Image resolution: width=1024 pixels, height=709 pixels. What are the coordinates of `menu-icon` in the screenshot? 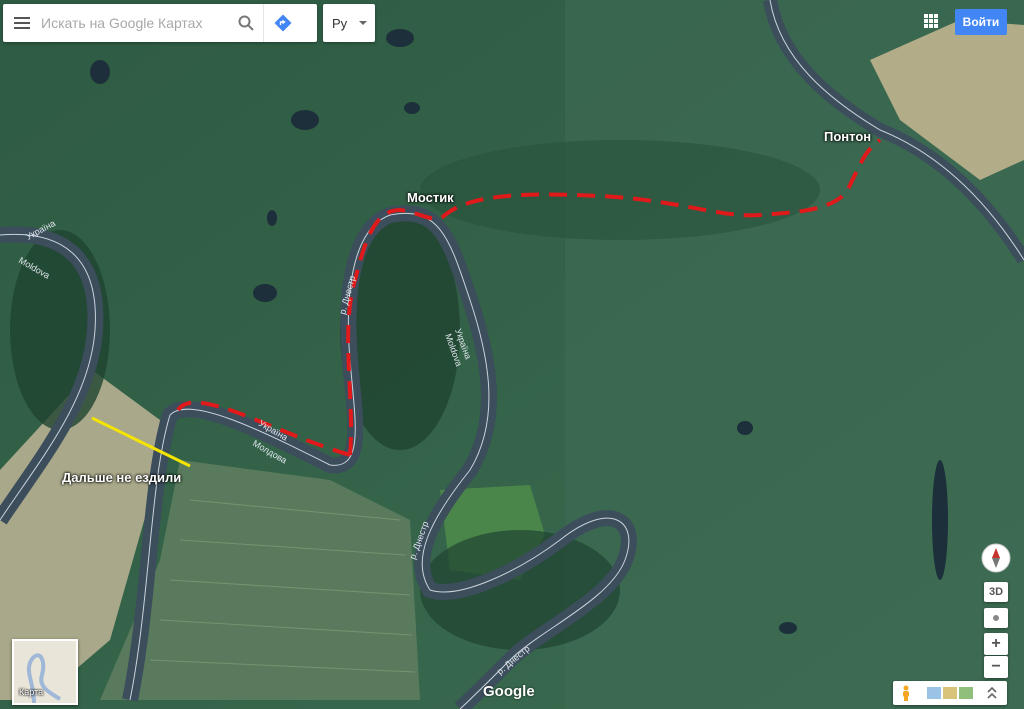 It's located at (22, 23).